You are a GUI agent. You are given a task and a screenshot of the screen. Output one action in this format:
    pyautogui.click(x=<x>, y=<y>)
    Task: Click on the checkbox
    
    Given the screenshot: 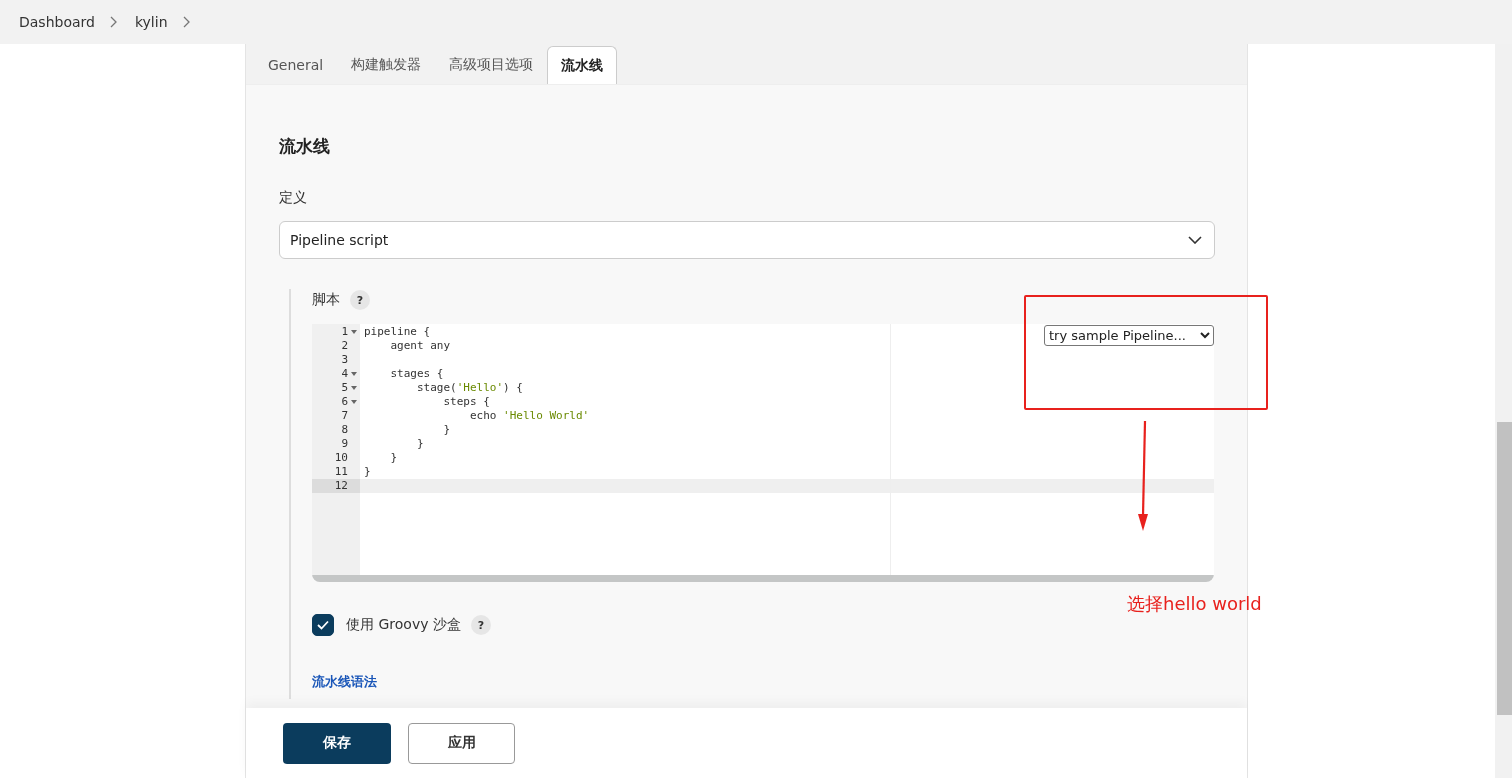 What is the action you would take?
    pyautogui.click(x=323, y=625)
    